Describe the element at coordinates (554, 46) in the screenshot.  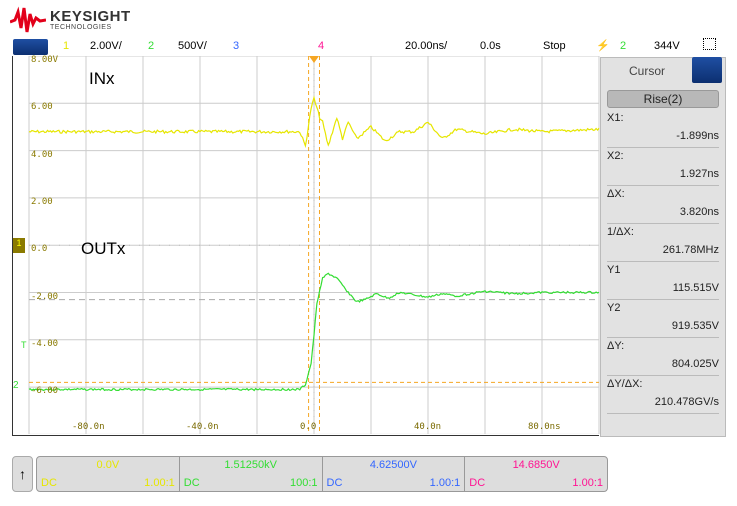
I see `run-state: Stop` at that location.